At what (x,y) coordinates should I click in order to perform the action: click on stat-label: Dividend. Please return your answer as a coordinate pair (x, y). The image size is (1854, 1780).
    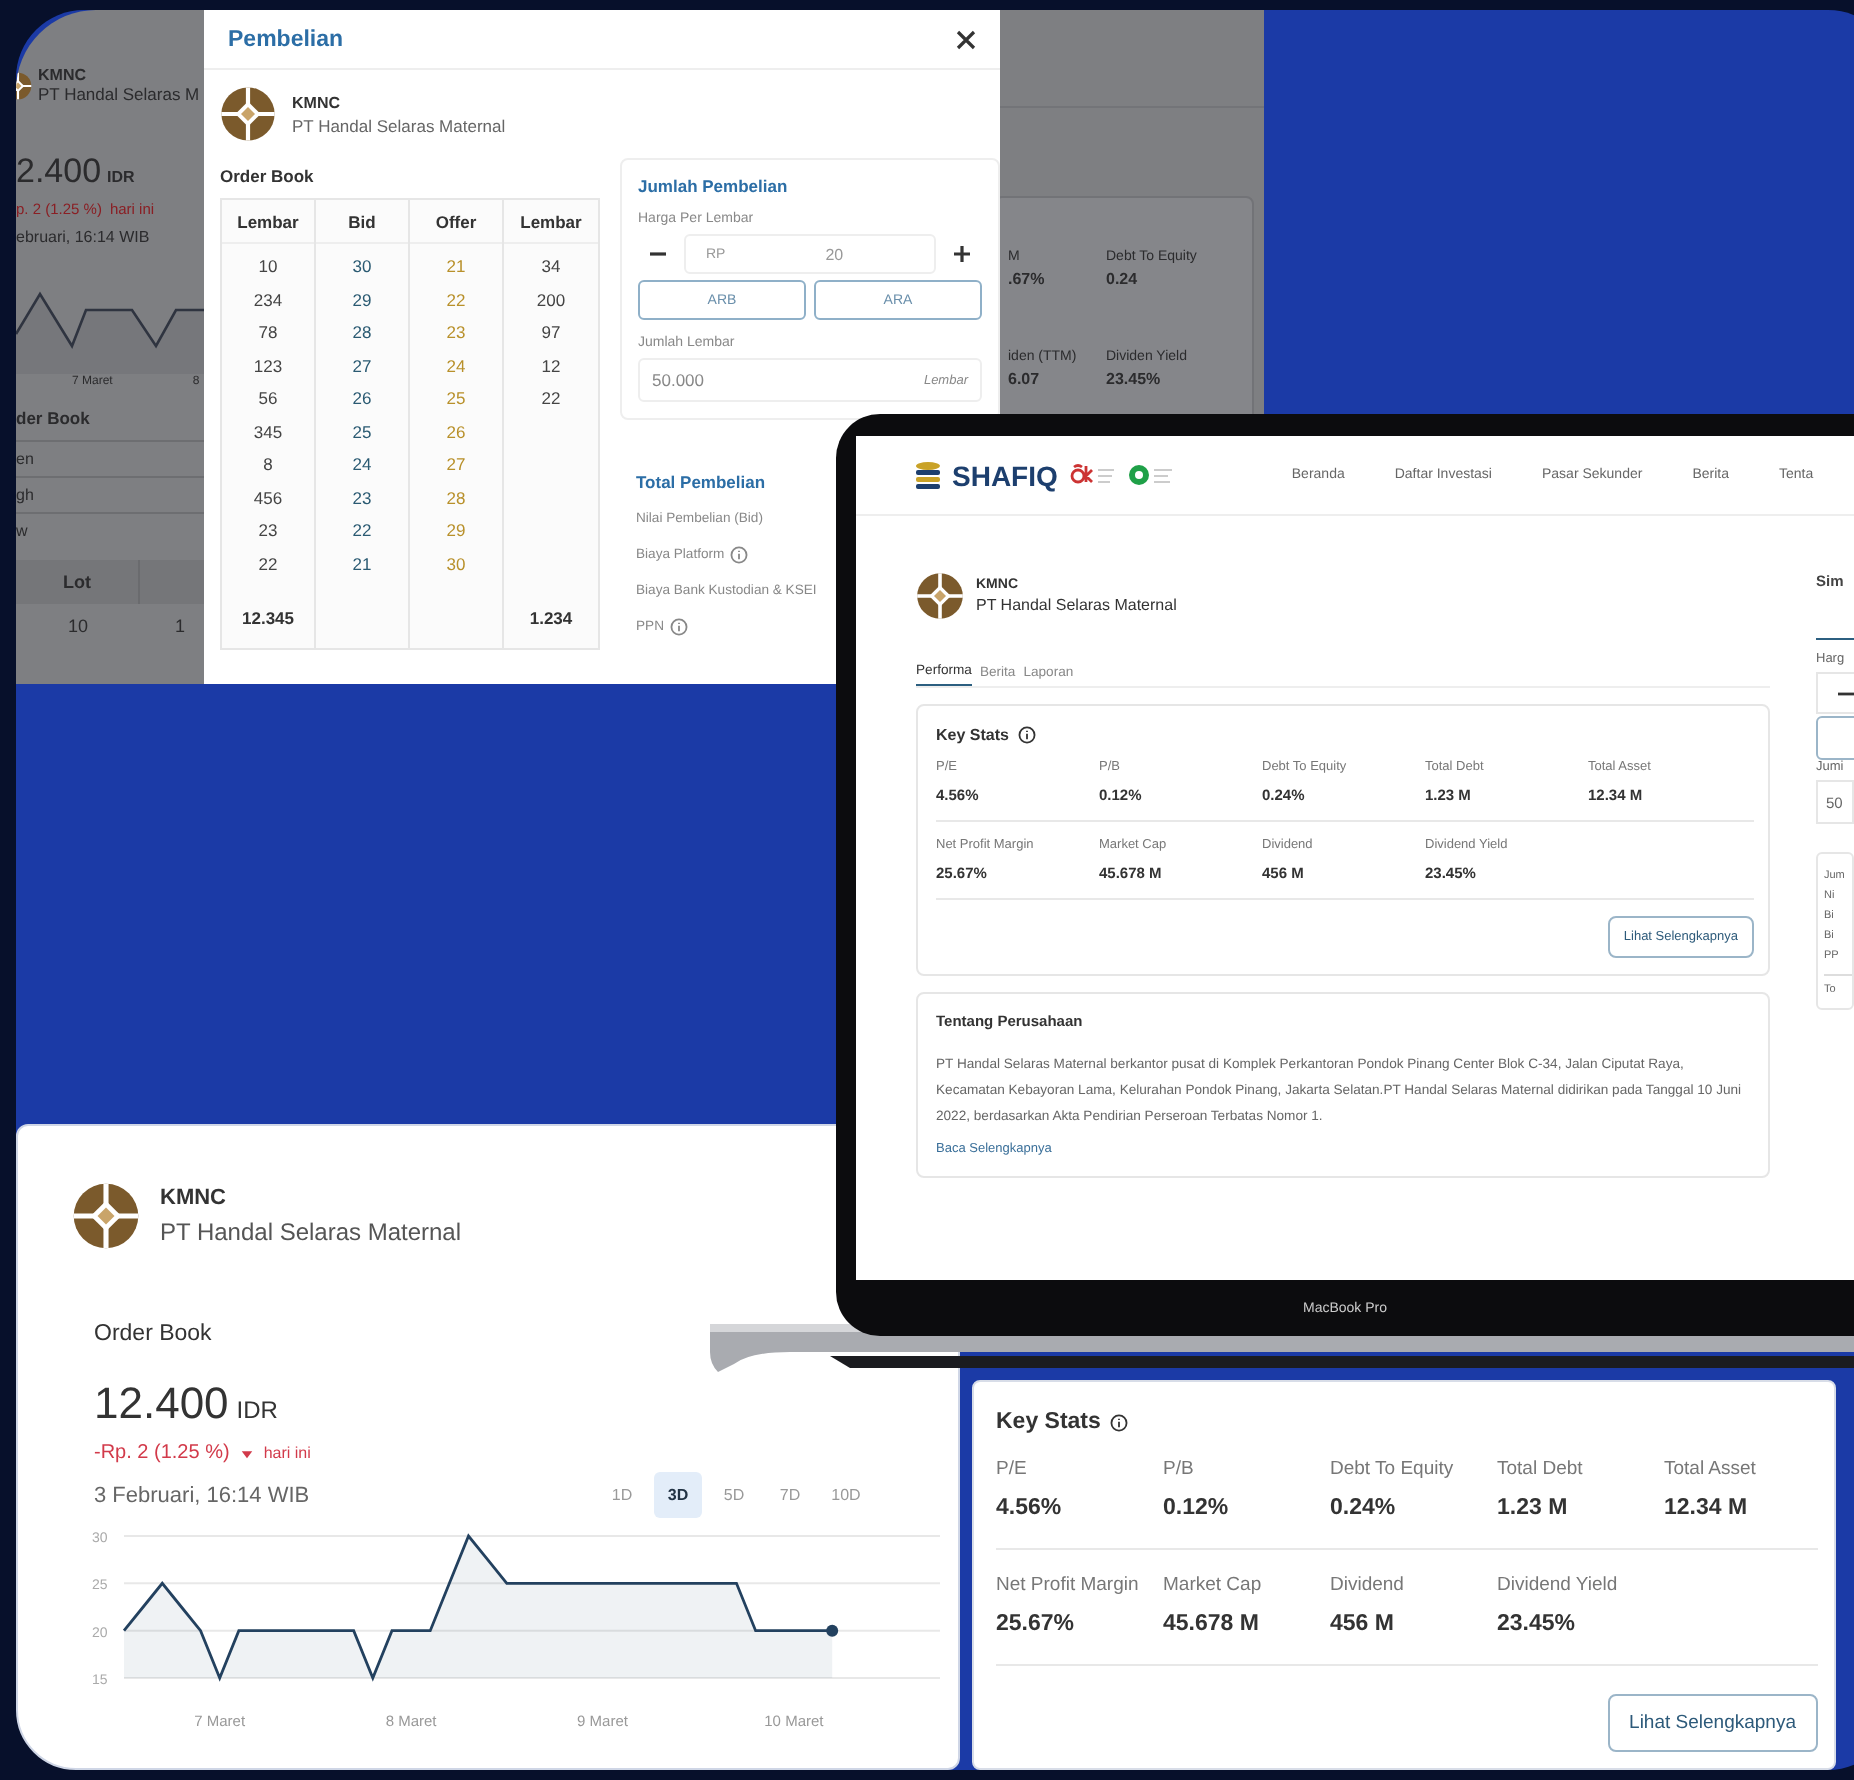
    Looking at the image, I should click on (1368, 1585).